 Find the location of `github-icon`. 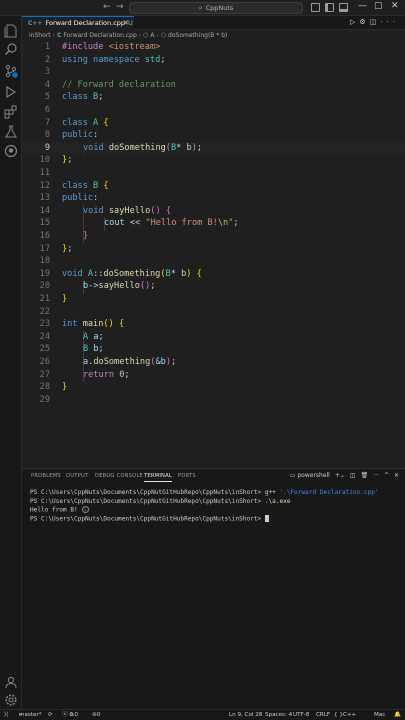

github-icon is located at coordinates (11, 150).